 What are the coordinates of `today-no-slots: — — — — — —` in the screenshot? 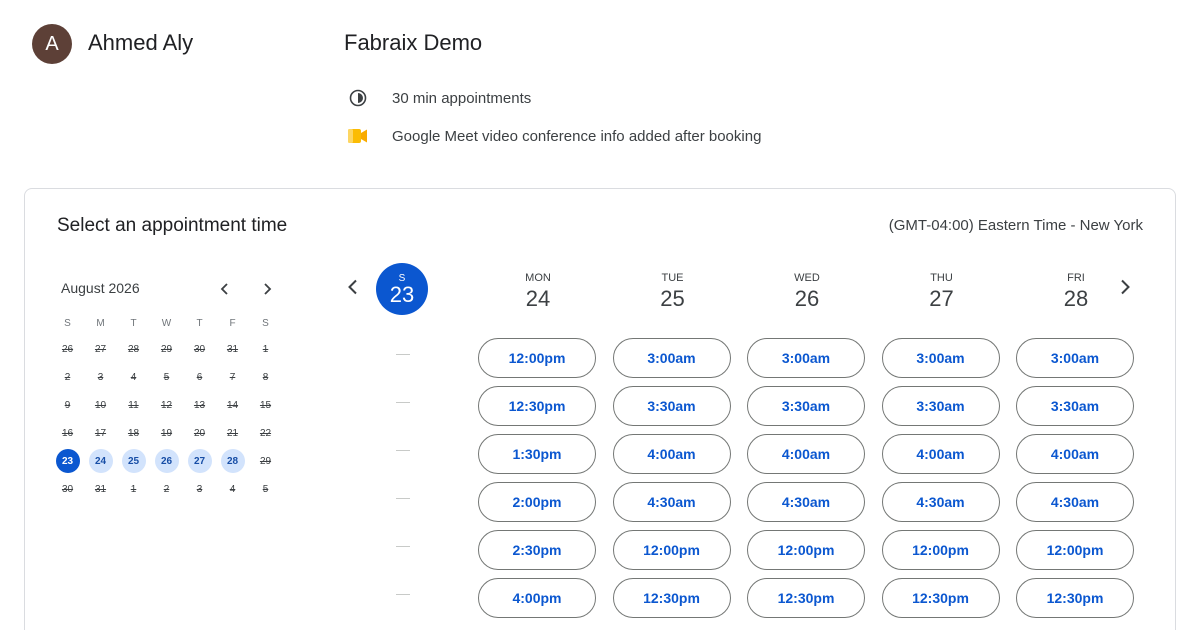 It's located at (403, 473).